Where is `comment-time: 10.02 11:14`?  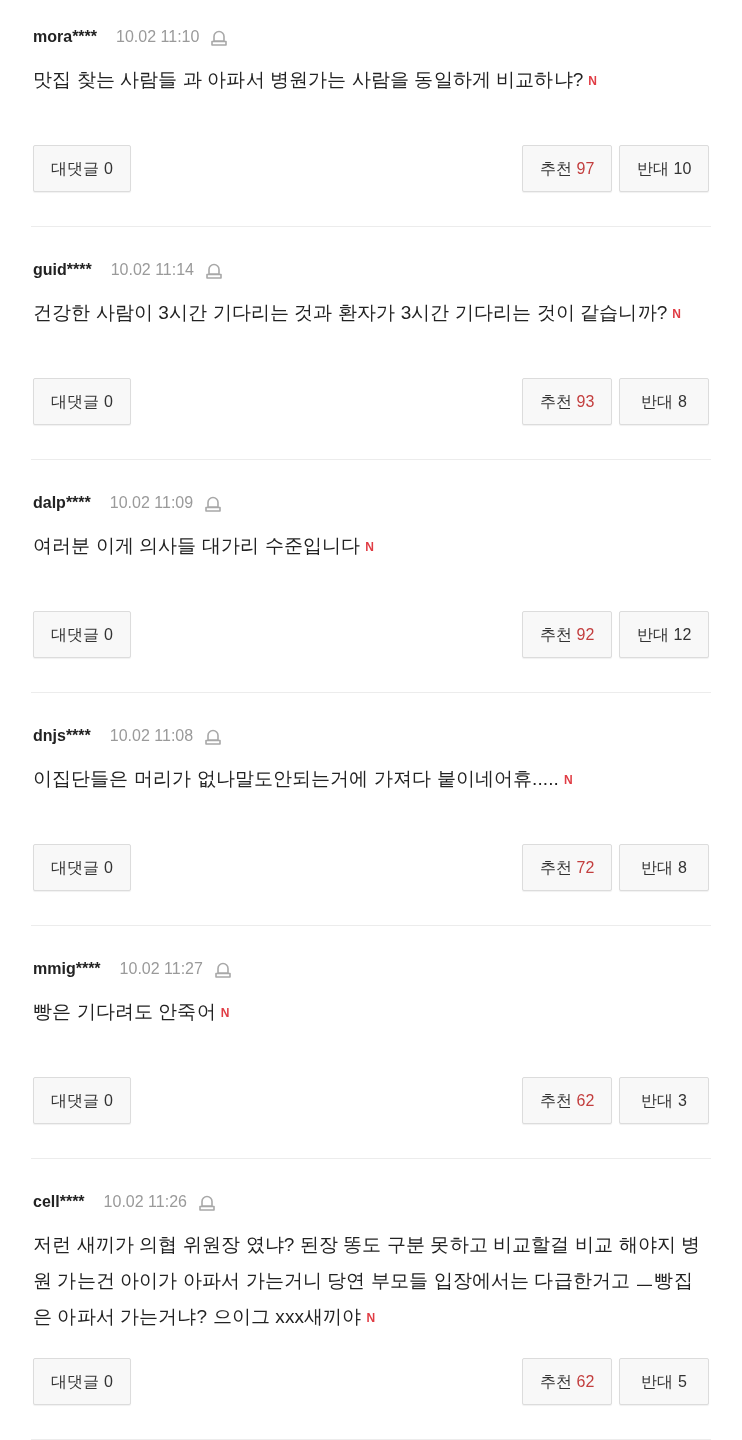 comment-time: 10.02 11:14 is located at coordinates (152, 270).